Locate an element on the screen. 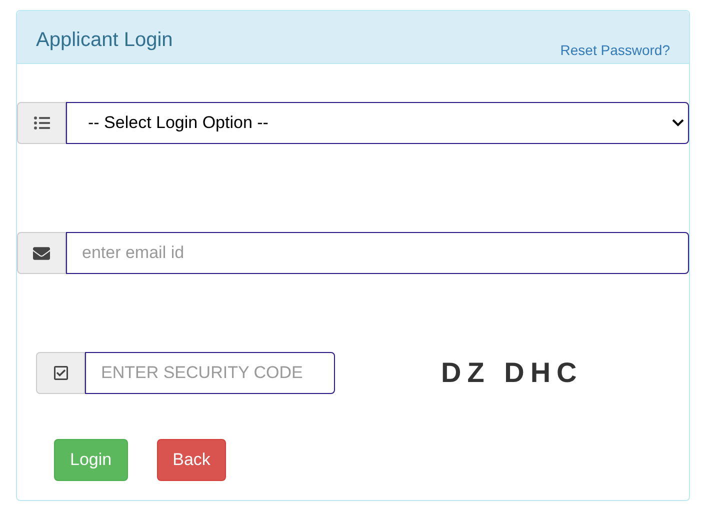 Image resolution: width=712 pixels, height=517 pixels. captcha-image: DZ DHC is located at coordinates (512, 373).